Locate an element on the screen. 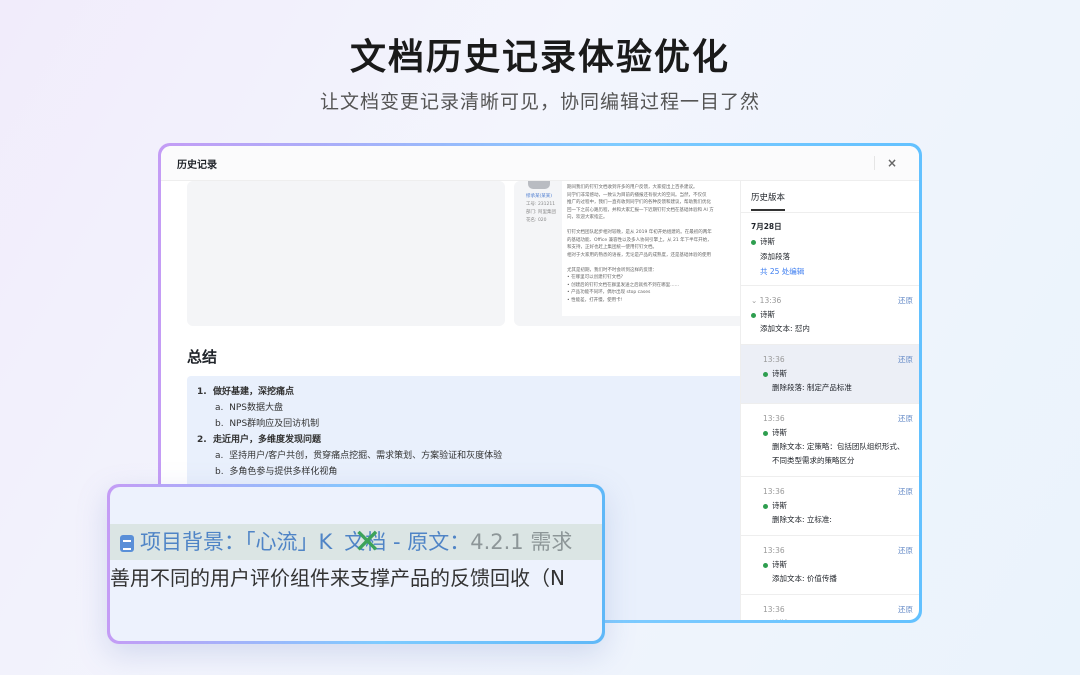  summary-item: a. NPS数据大盘 is located at coordinates (467, 408).